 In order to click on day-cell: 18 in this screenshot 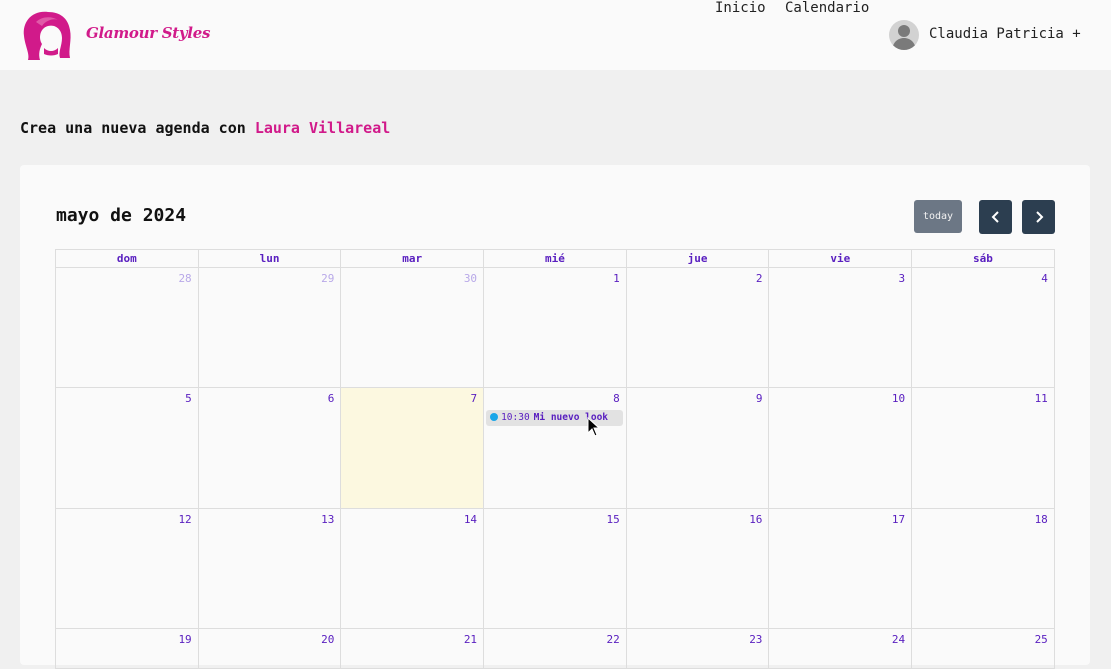, I will do `click(983, 569)`.